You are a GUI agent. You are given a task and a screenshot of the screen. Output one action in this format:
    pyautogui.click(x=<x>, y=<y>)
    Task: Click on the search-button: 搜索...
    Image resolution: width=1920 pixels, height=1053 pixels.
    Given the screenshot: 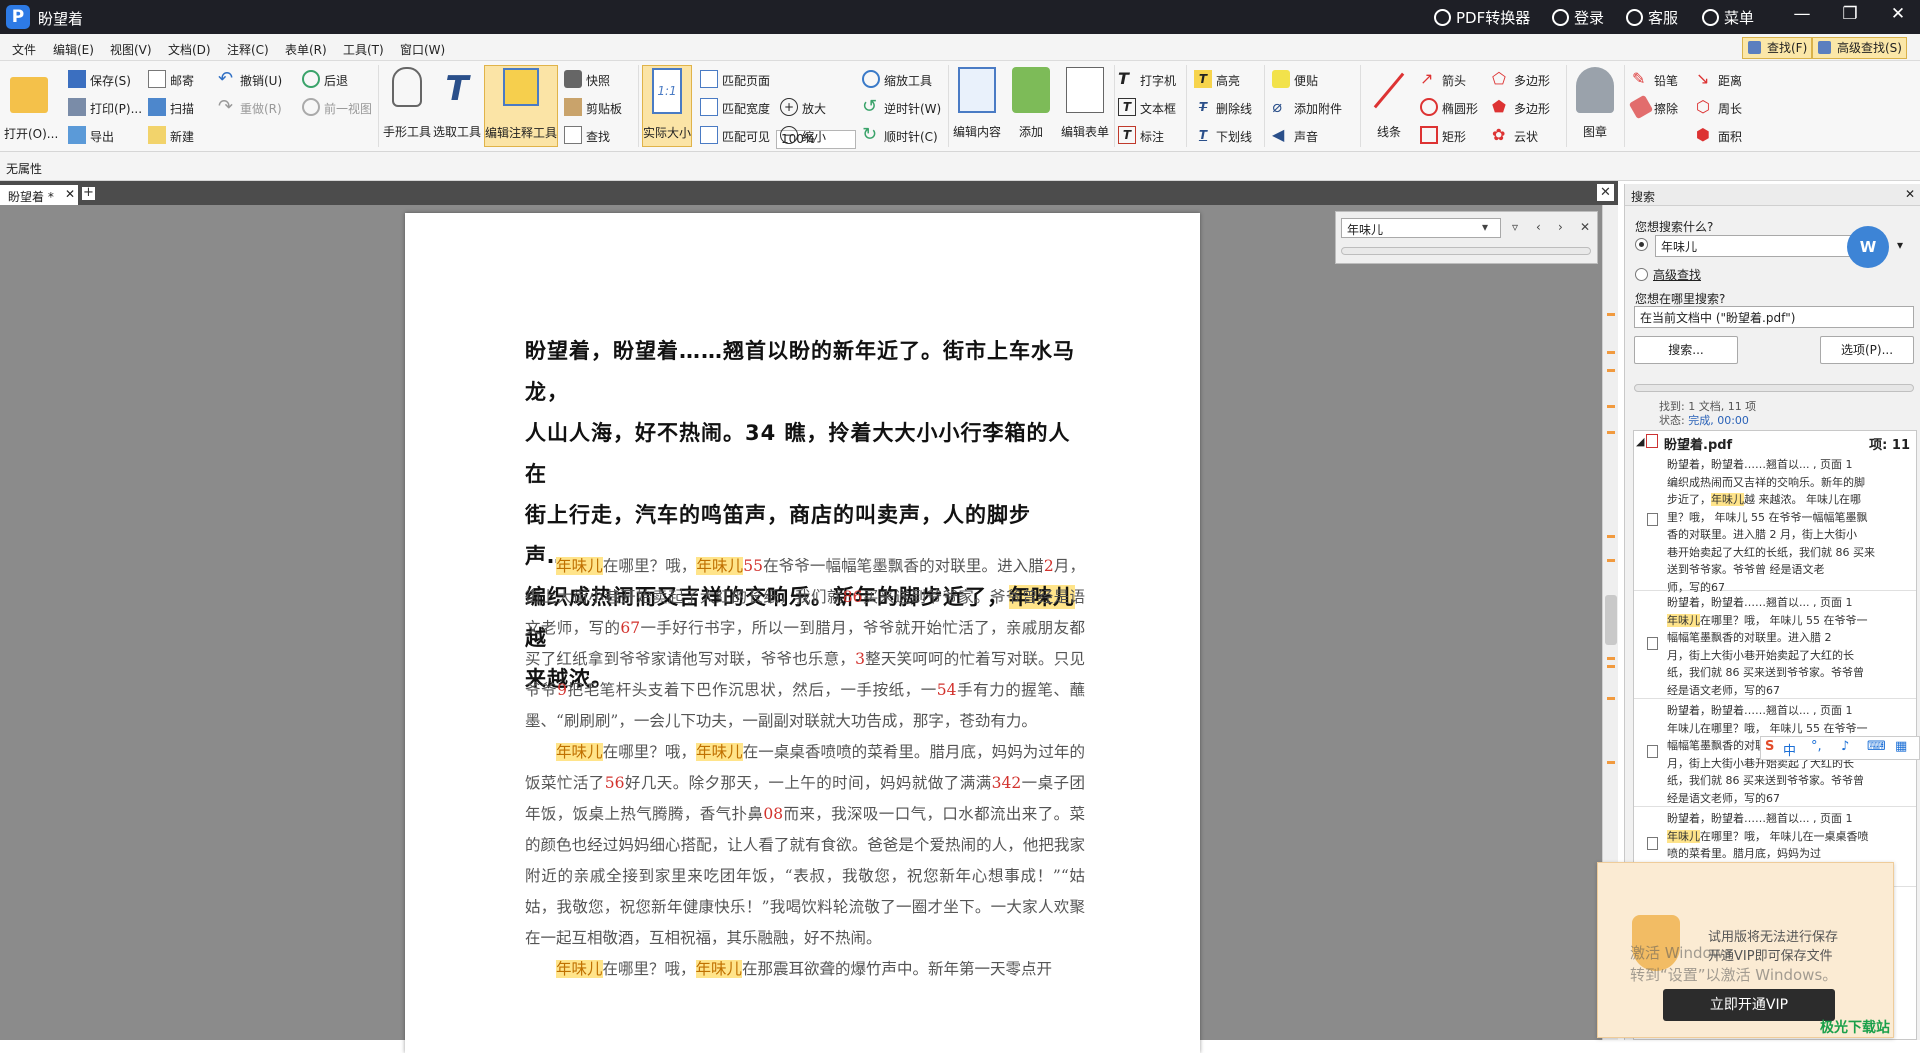 What is the action you would take?
    pyautogui.click(x=1686, y=350)
    